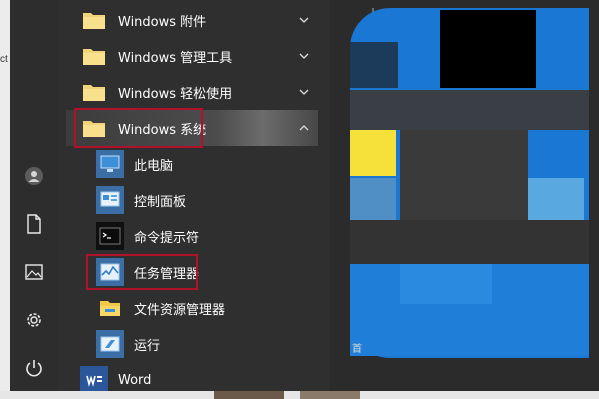  I want to click on highlight-windows-system, so click(138, 128).